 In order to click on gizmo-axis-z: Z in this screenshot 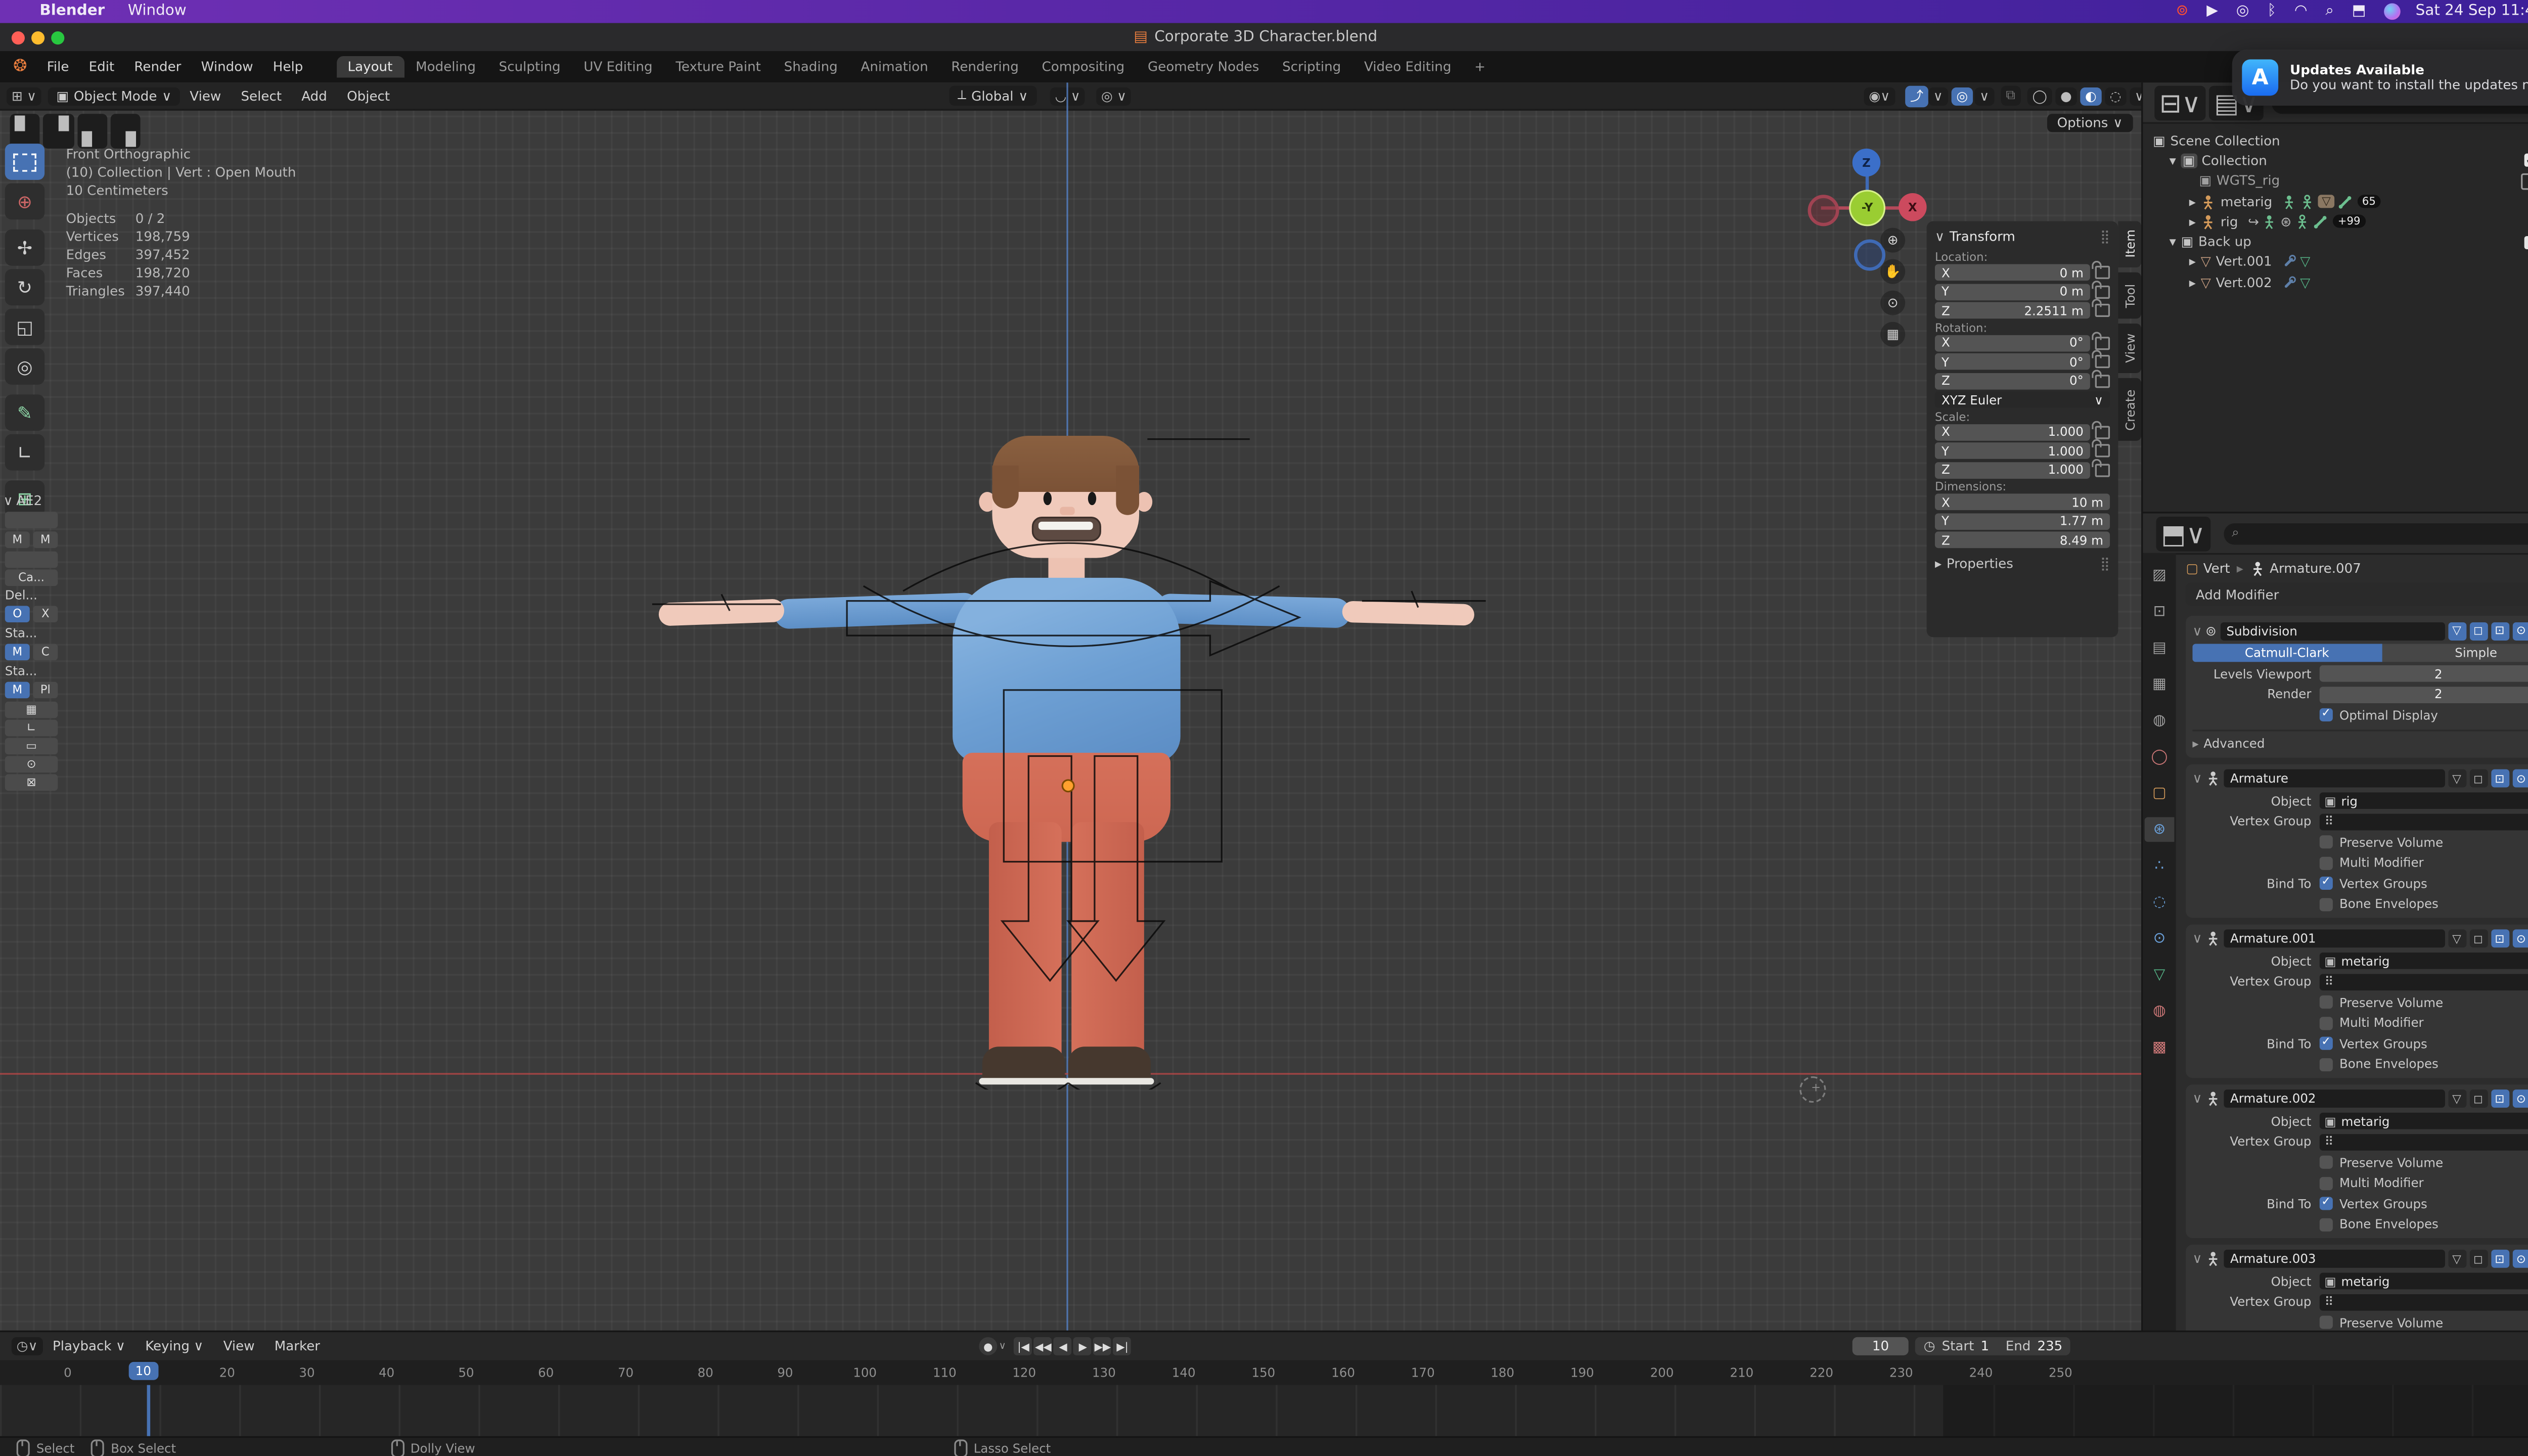, I will do `click(1867, 162)`.